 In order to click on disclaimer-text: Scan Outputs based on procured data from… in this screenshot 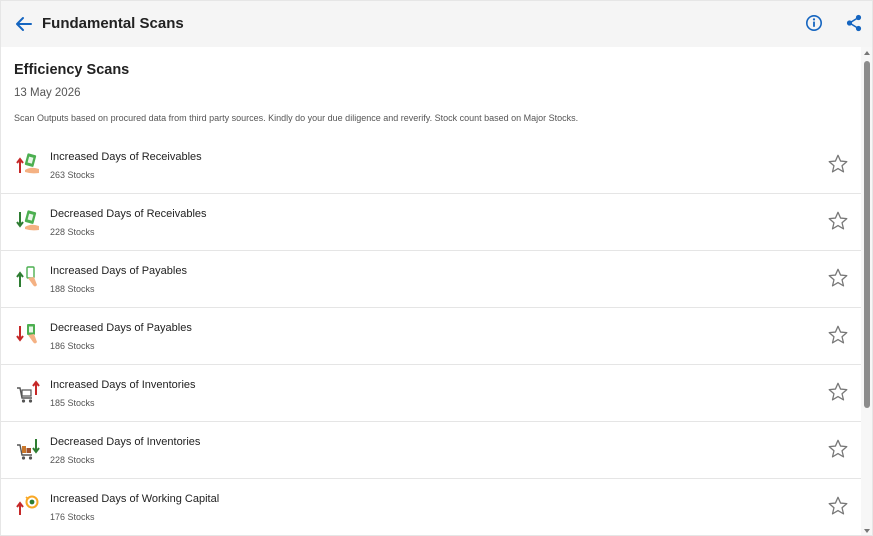, I will do `click(296, 118)`.